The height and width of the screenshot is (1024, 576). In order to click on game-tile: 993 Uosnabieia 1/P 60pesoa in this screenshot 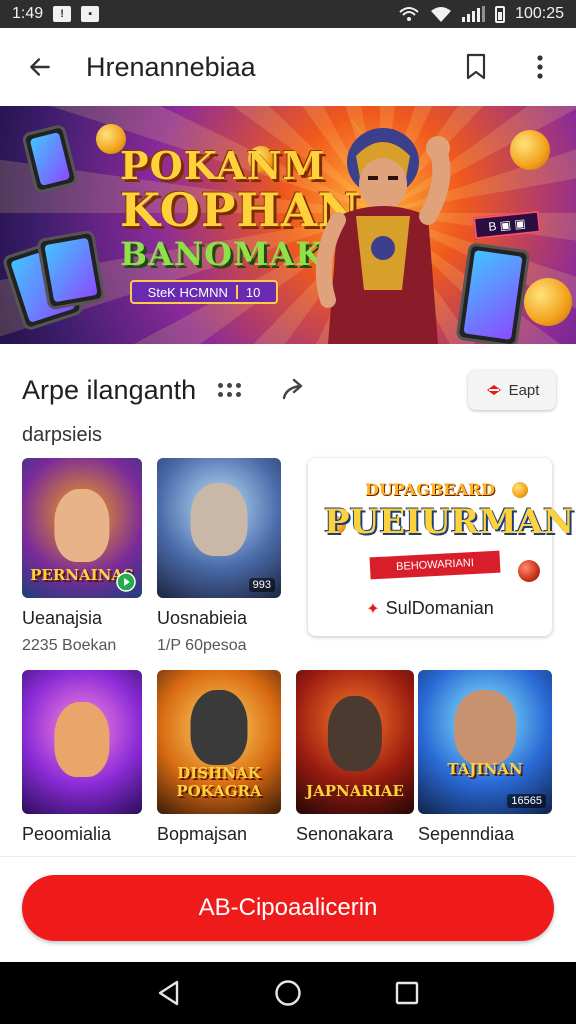, I will do `click(219, 556)`.